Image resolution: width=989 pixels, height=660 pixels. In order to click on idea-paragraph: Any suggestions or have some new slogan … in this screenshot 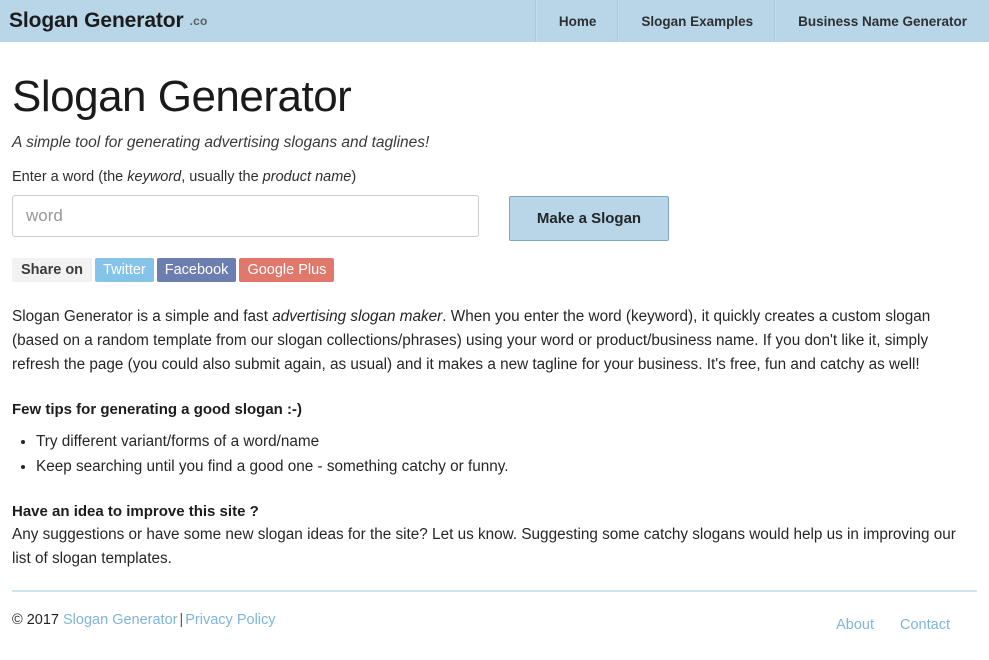, I will do `click(484, 547)`.